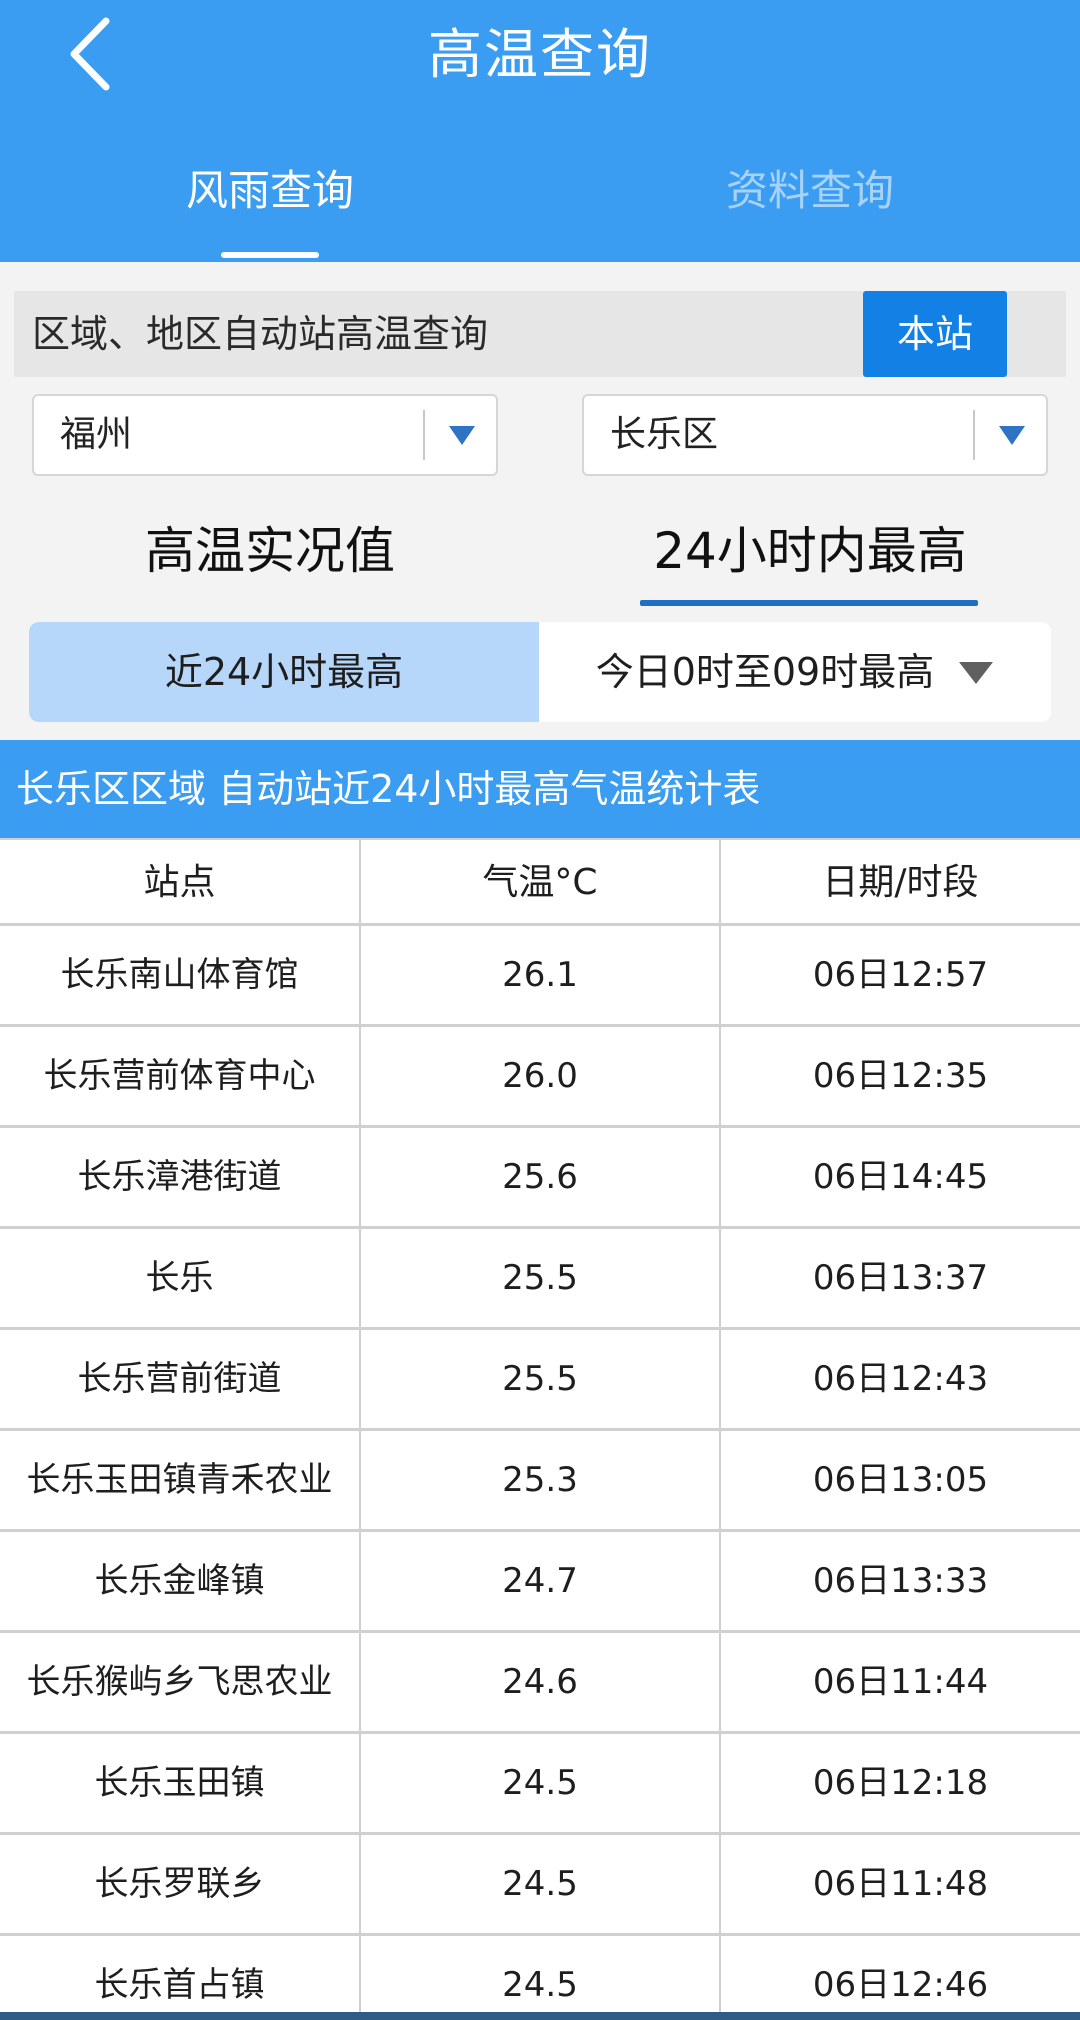  What do you see at coordinates (900, 1581) in the screenshot?
I see `table-cell-datetime: 06日13:33` at bounding box center [900, 1581].